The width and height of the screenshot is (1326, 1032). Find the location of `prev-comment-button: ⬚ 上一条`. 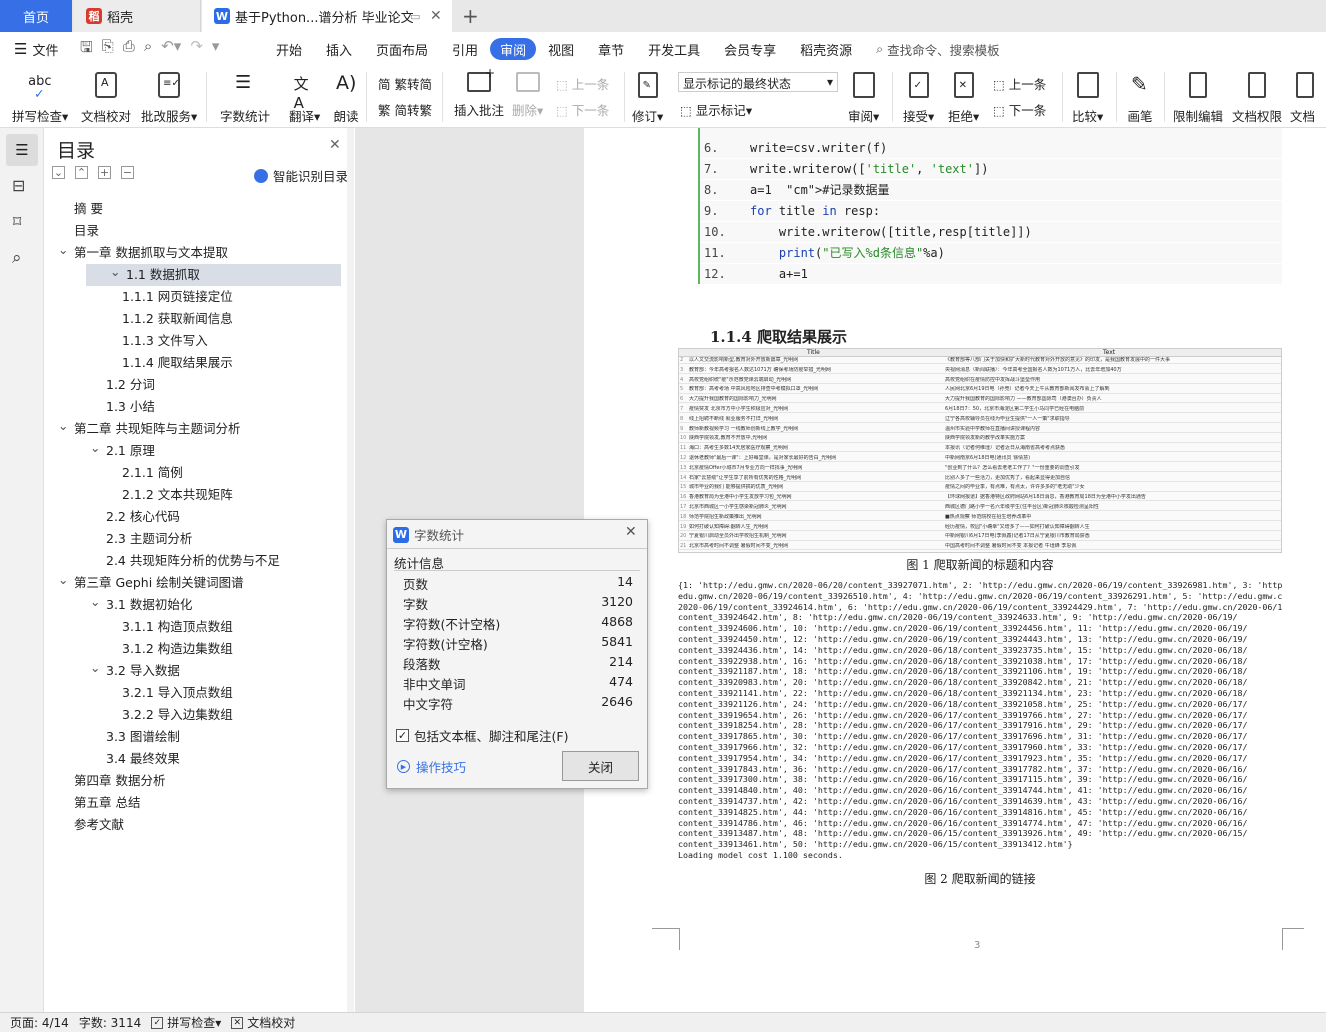

prev-comment-button: ⬚ 上一条 is located at coordinates (582, 83).